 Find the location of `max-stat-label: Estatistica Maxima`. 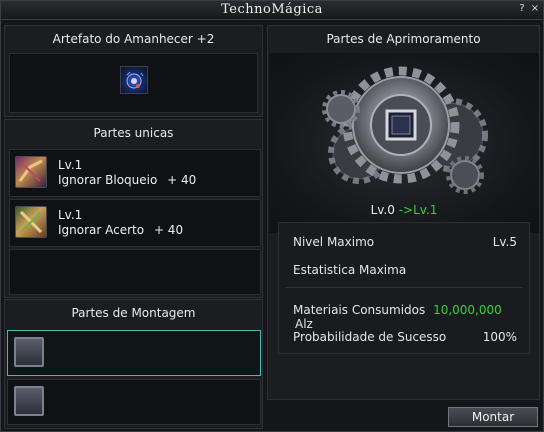

max-stat-label: Estatistica Maxima is located at coordinates (350, 270).